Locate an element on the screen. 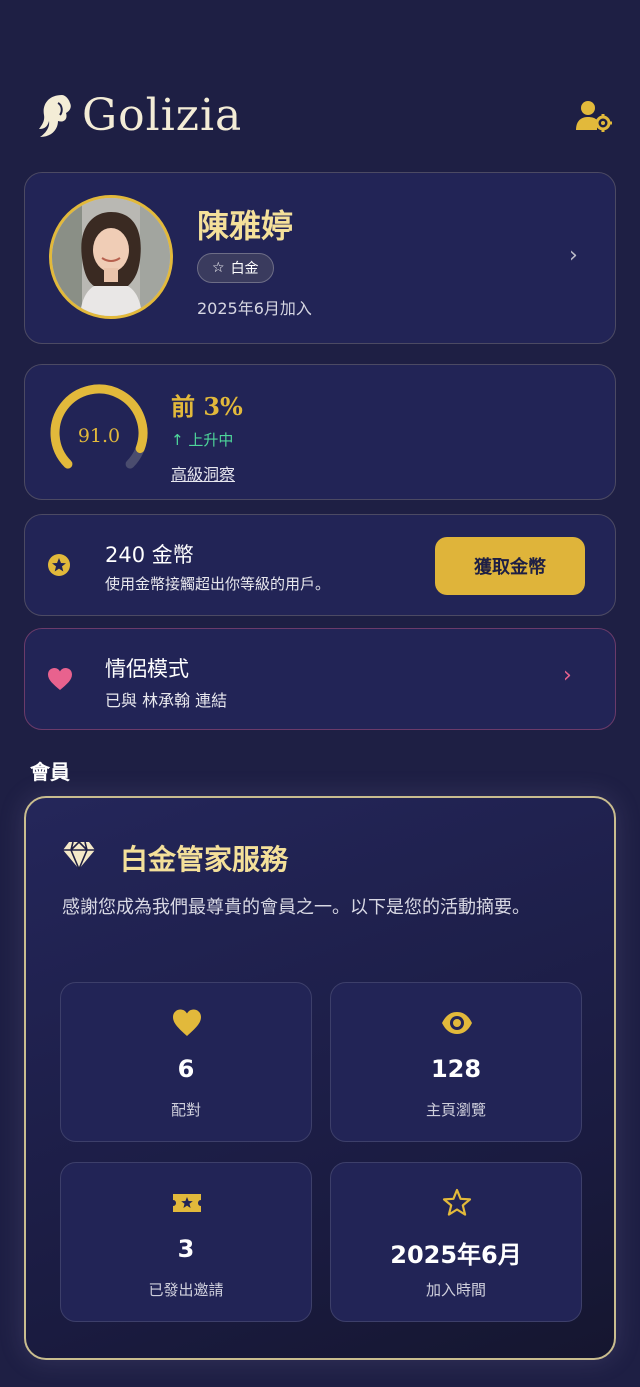 The width and height of the screenshot is (640, 1387). stat-label: 配對 is located at coordinates (185, 1110).